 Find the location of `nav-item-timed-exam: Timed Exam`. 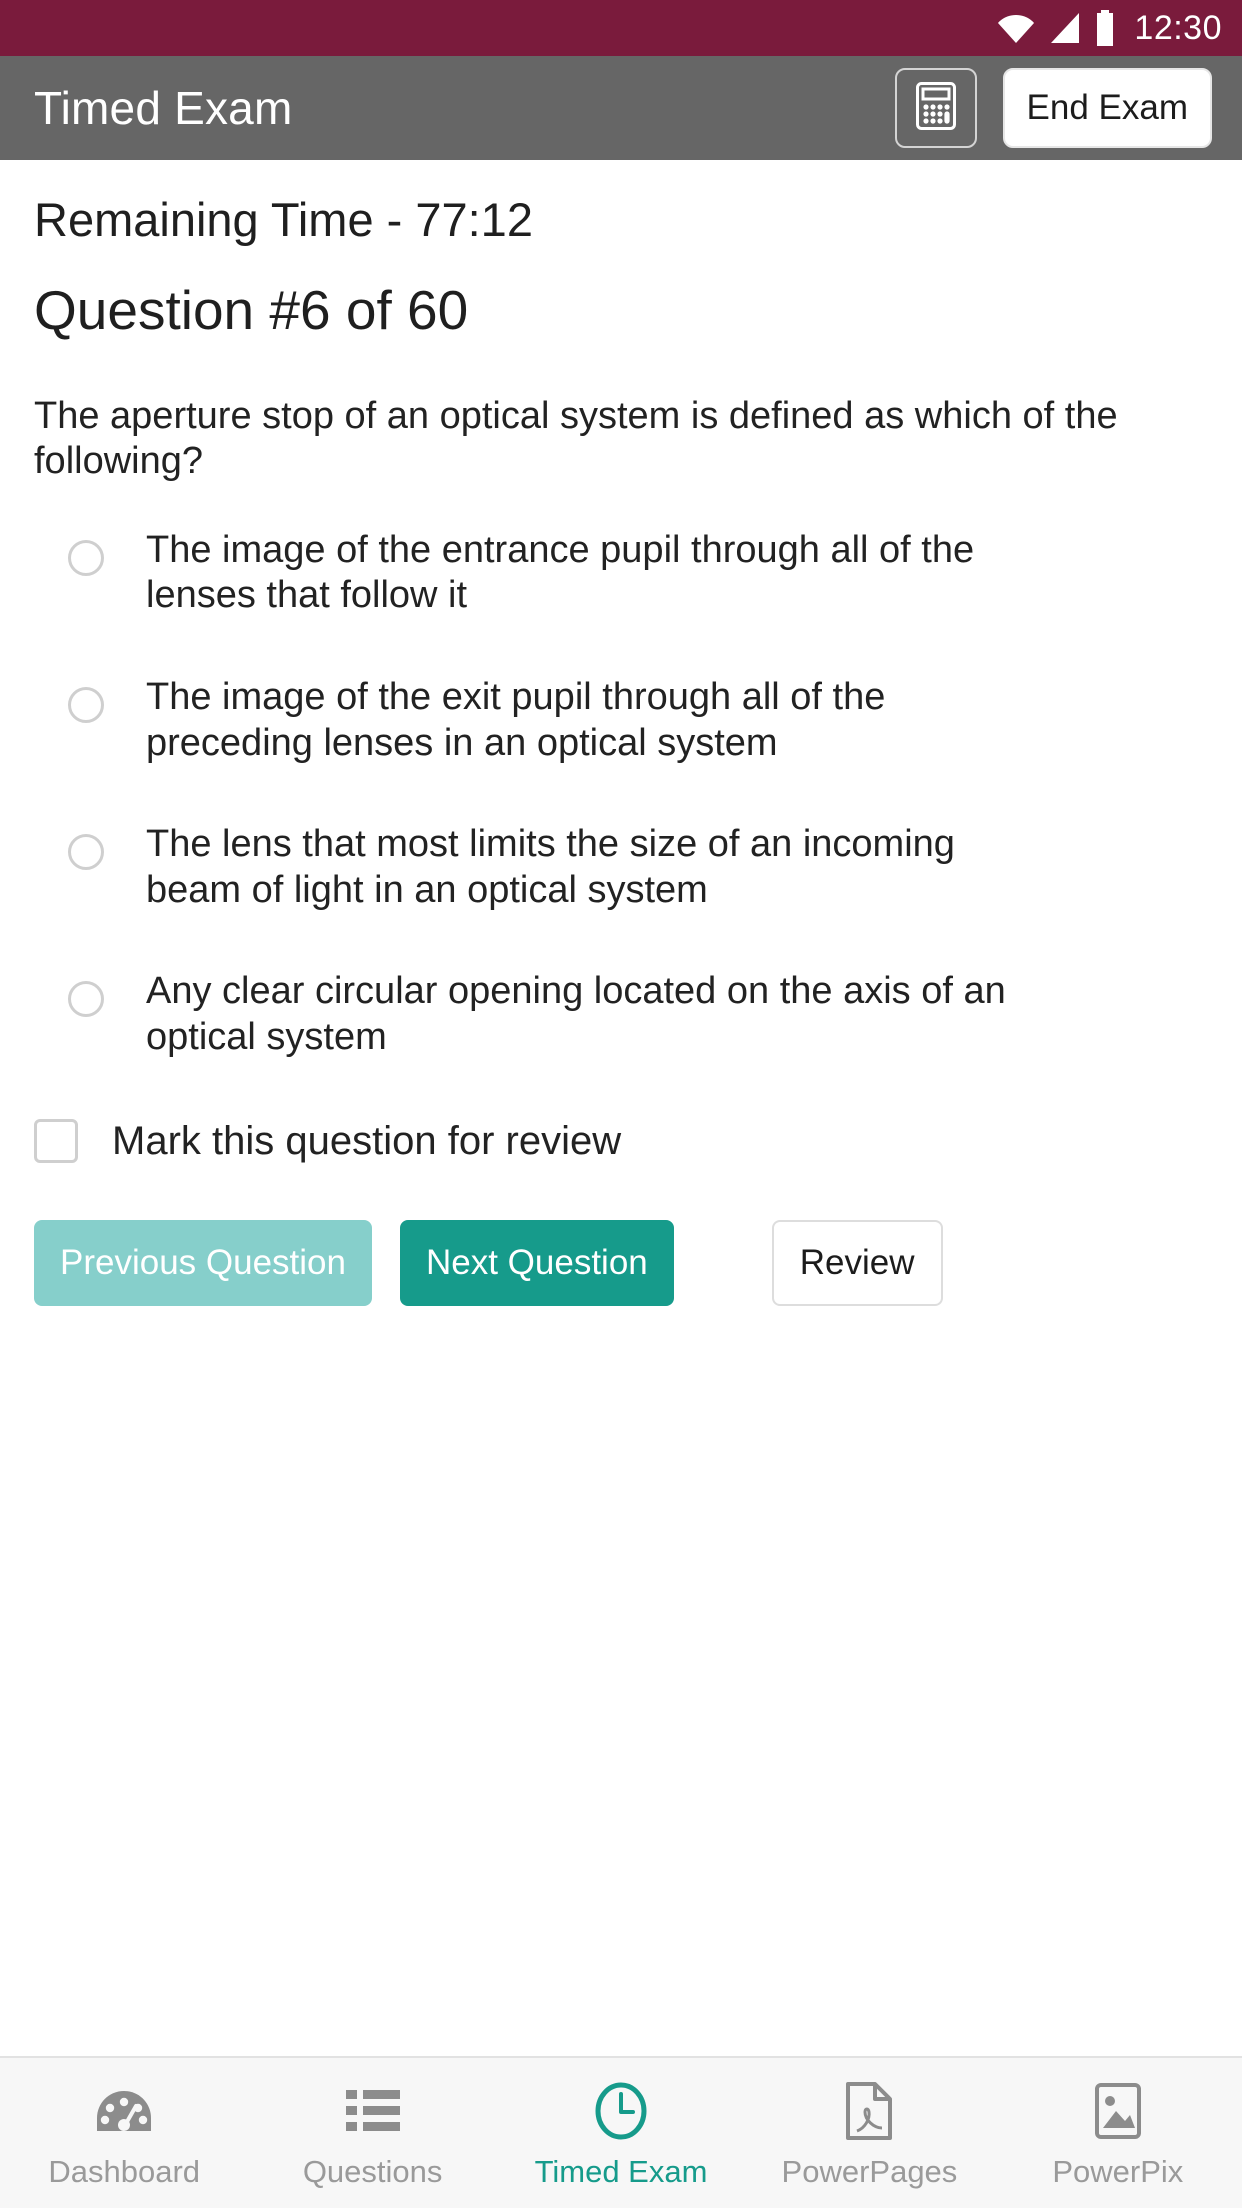

nav-item-timed-exam: Timed Exam is located at coordinates (621, 2133).